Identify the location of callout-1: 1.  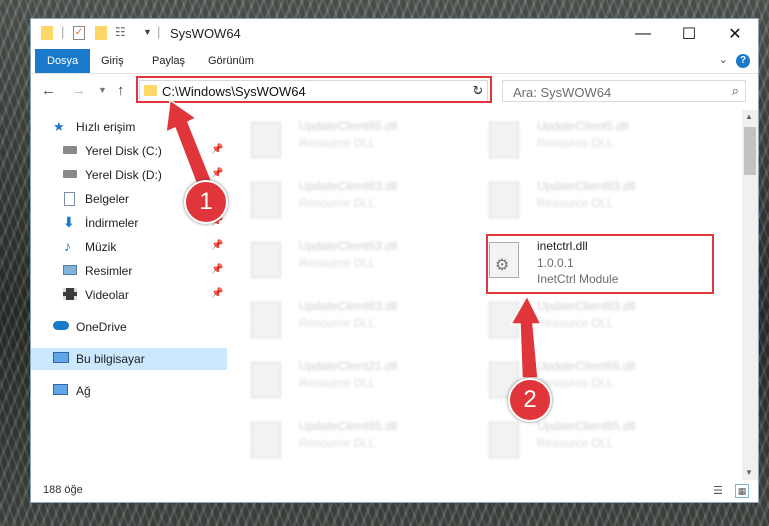
(206, 202).